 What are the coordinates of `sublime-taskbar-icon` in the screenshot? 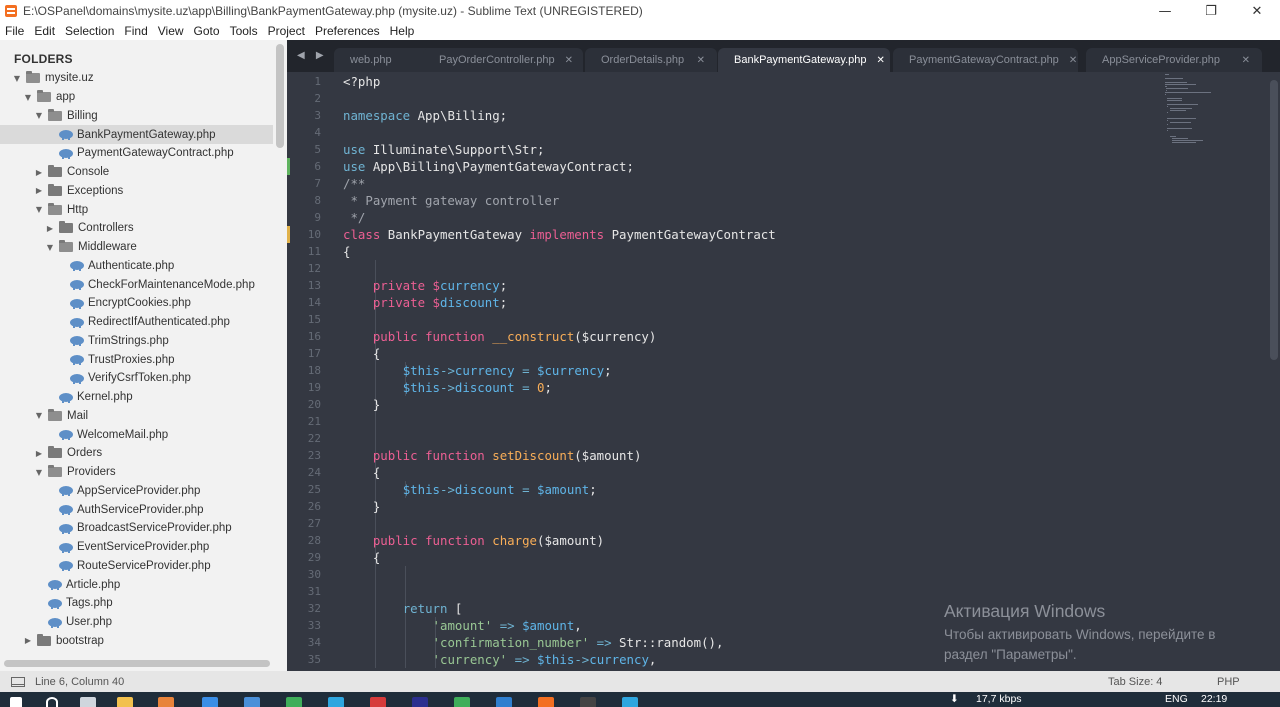 It's located at (546, 702).